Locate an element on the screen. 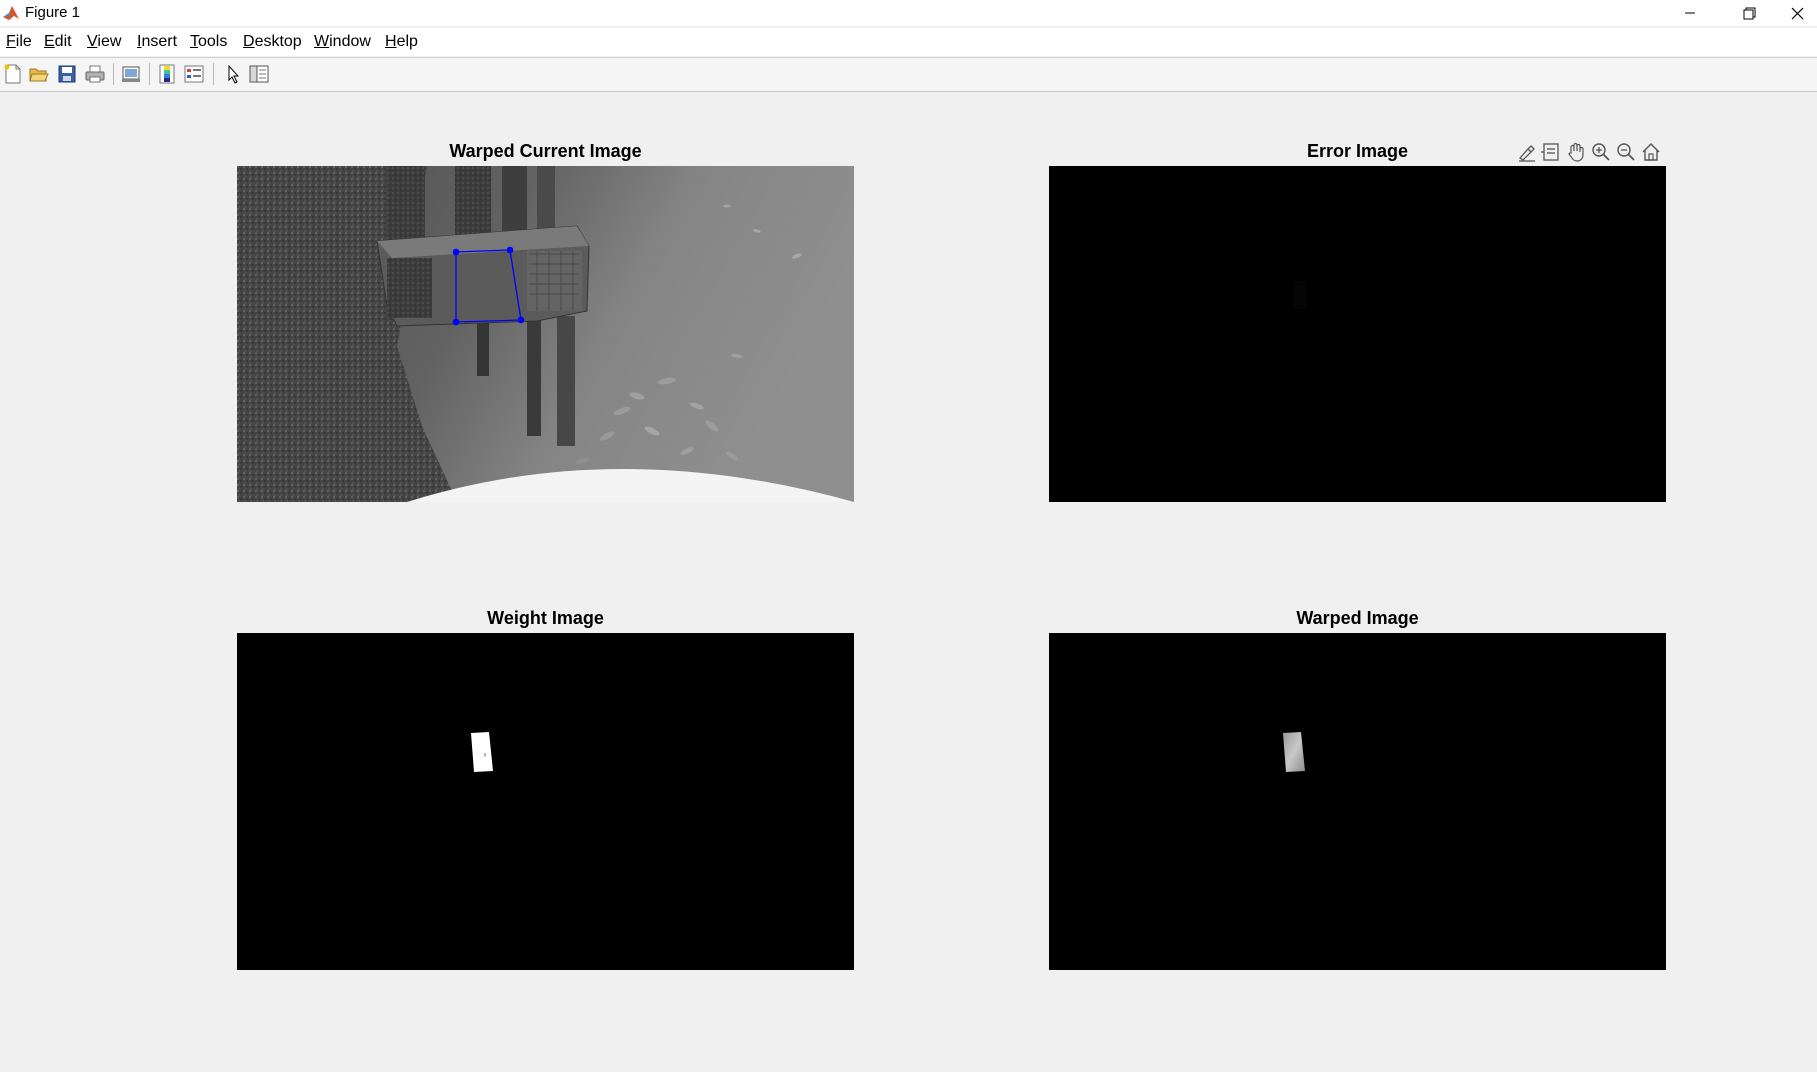 The image size is (1817, 1072). restore-icon is located at coordinates (1749, 13).